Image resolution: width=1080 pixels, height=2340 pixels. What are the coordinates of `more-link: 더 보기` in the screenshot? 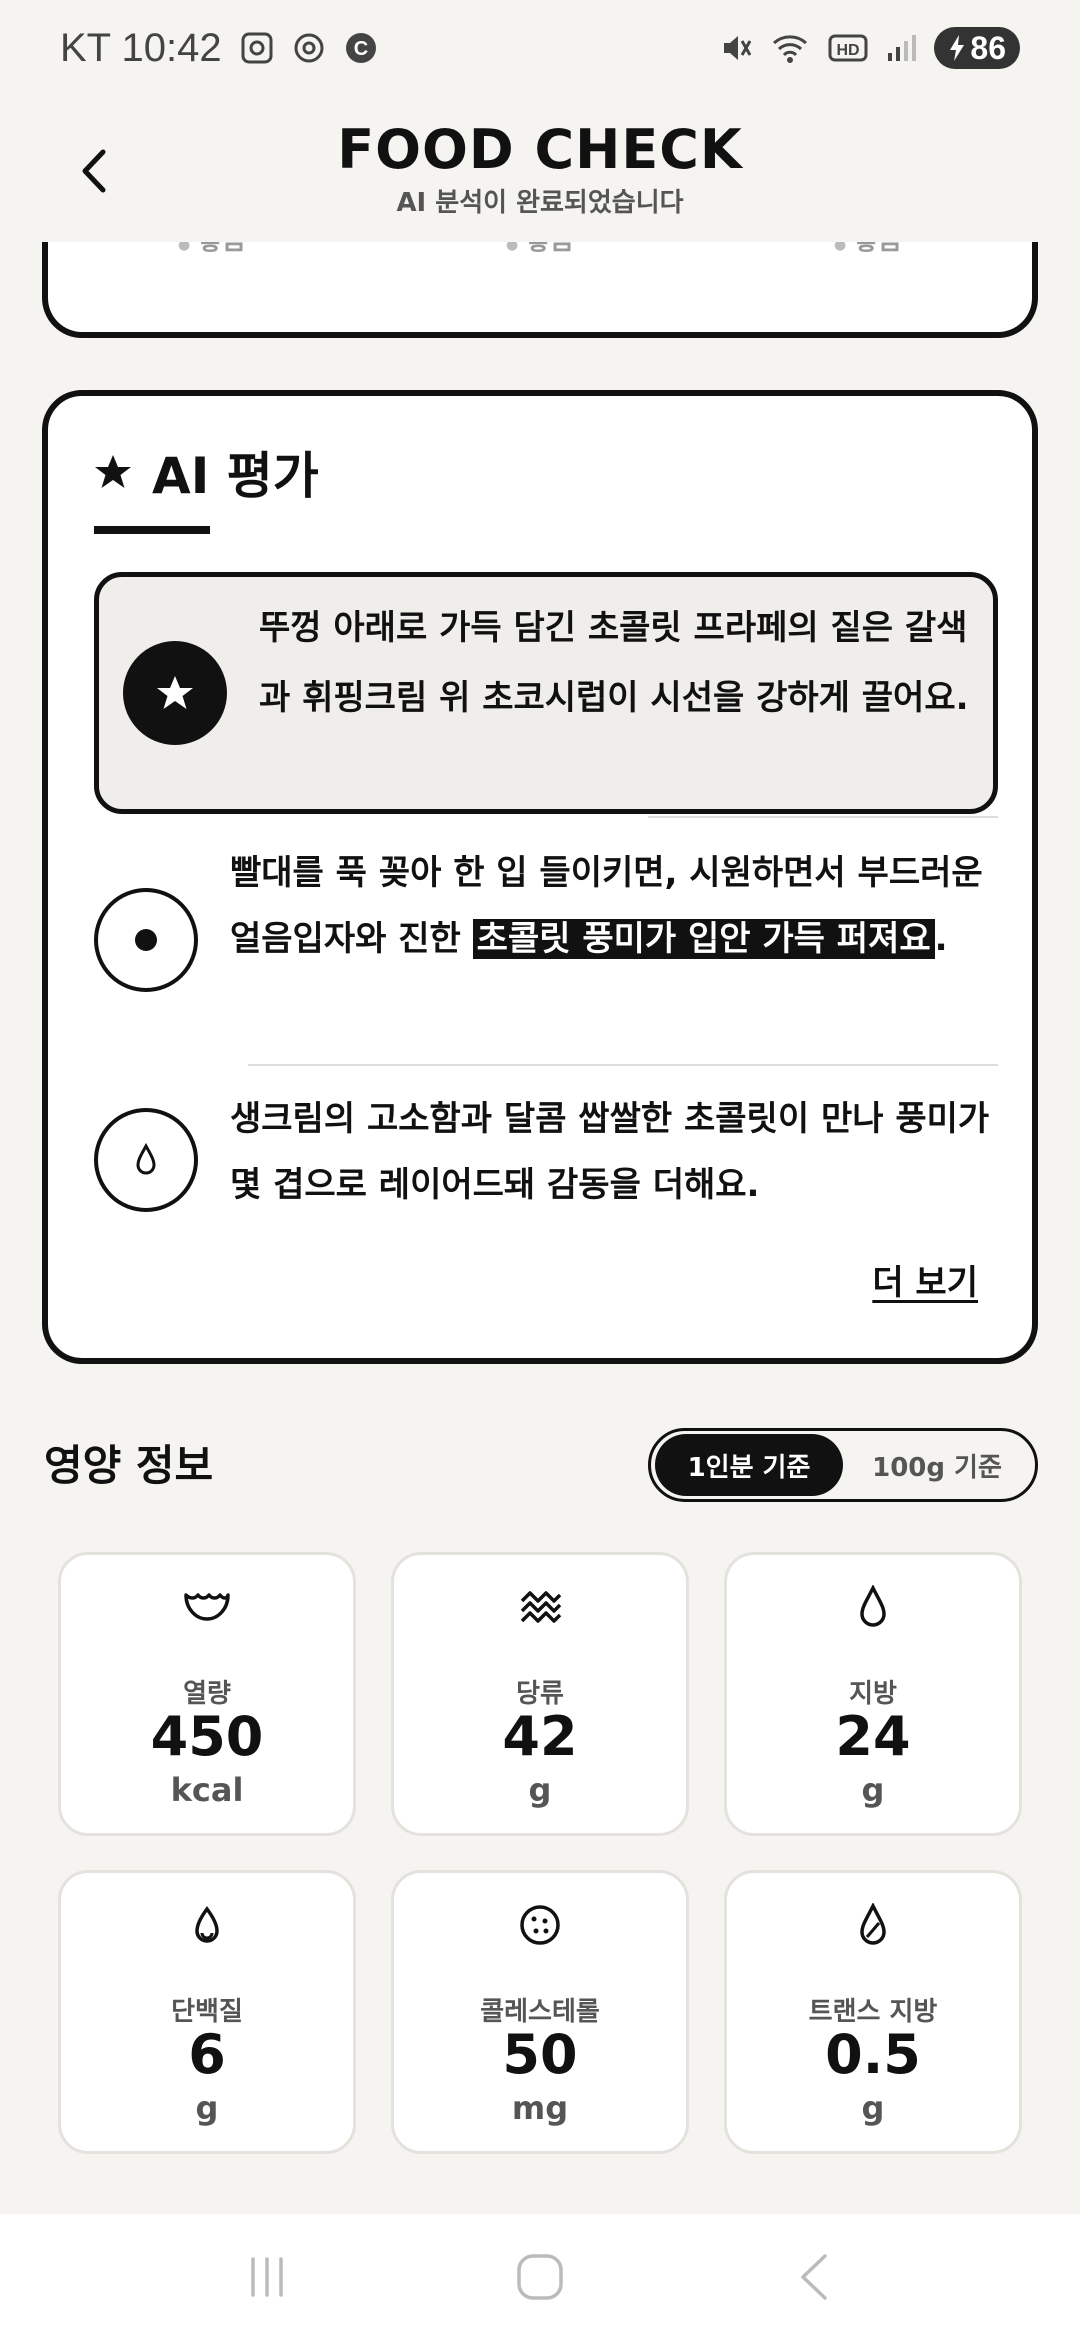 It's located at (925, 1279).